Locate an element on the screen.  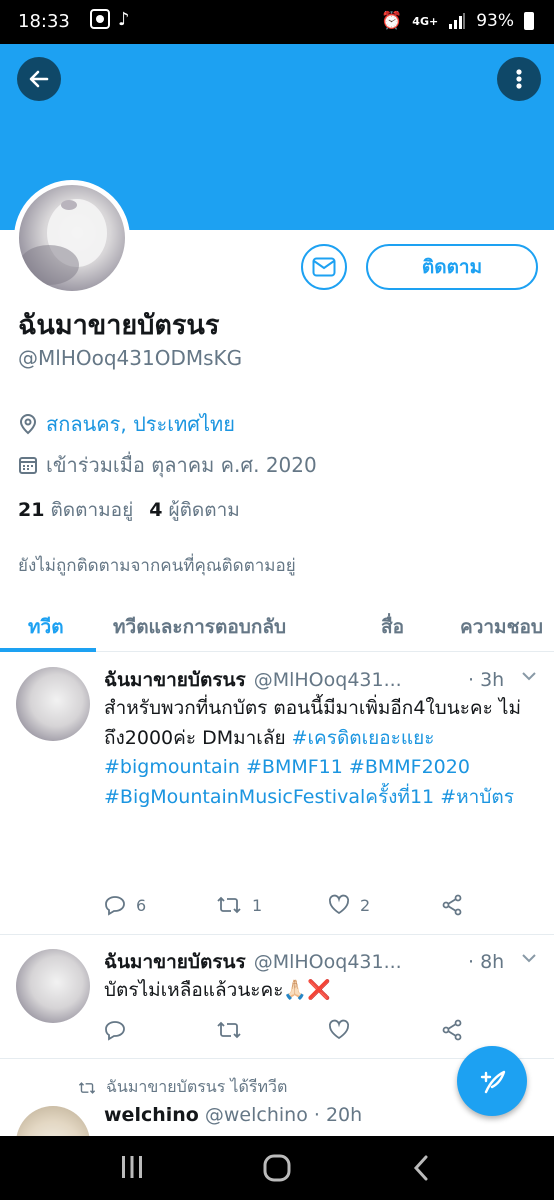
recent-apps-button is located at coordinates (132, 1169).